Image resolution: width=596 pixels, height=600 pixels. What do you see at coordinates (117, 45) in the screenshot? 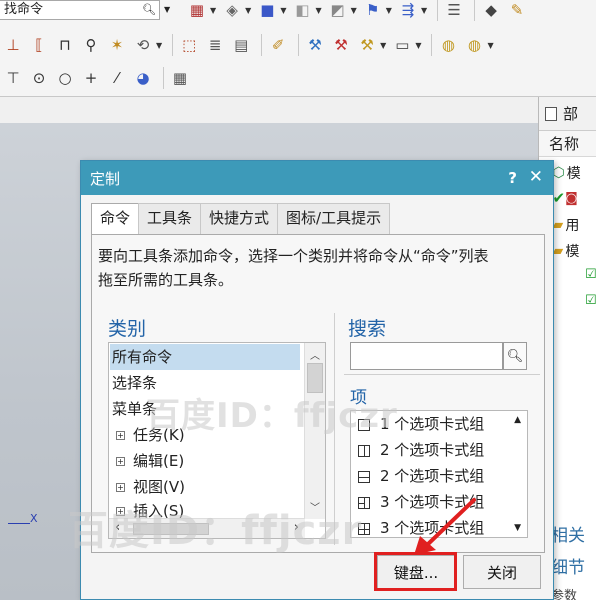
I see `spark-icon: ✶` at bounding box center [117, 45].